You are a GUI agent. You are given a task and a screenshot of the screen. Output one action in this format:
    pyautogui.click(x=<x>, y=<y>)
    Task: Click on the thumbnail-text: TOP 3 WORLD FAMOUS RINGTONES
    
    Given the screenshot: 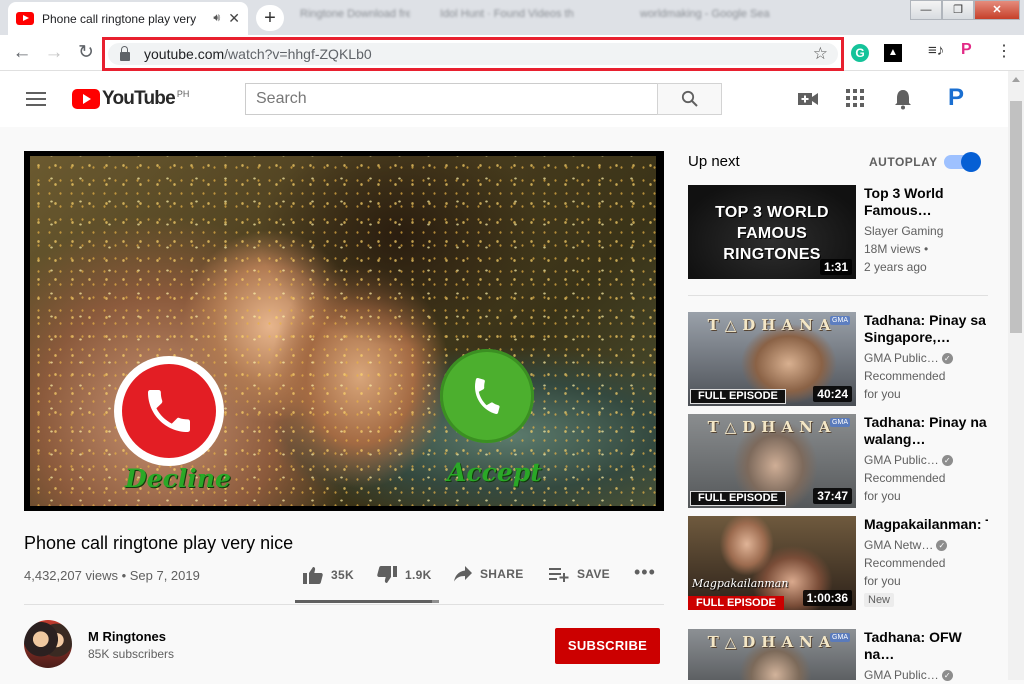 What is the action you would take?
    pyautogui.click(x=772, y=233)
    